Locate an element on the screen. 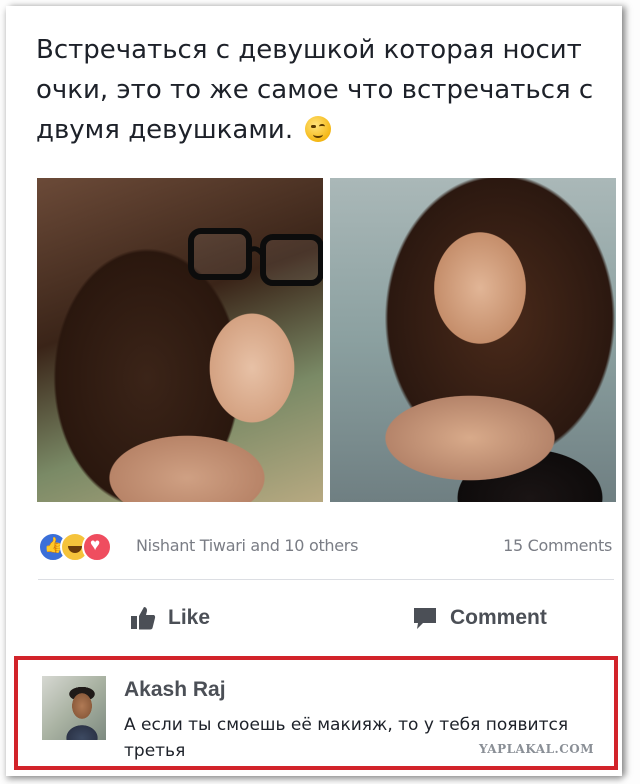 This screenshot has height=784, width=640. reactions-summary: Nishant Tiwari and 10 others is located at coordinates (247, 545).